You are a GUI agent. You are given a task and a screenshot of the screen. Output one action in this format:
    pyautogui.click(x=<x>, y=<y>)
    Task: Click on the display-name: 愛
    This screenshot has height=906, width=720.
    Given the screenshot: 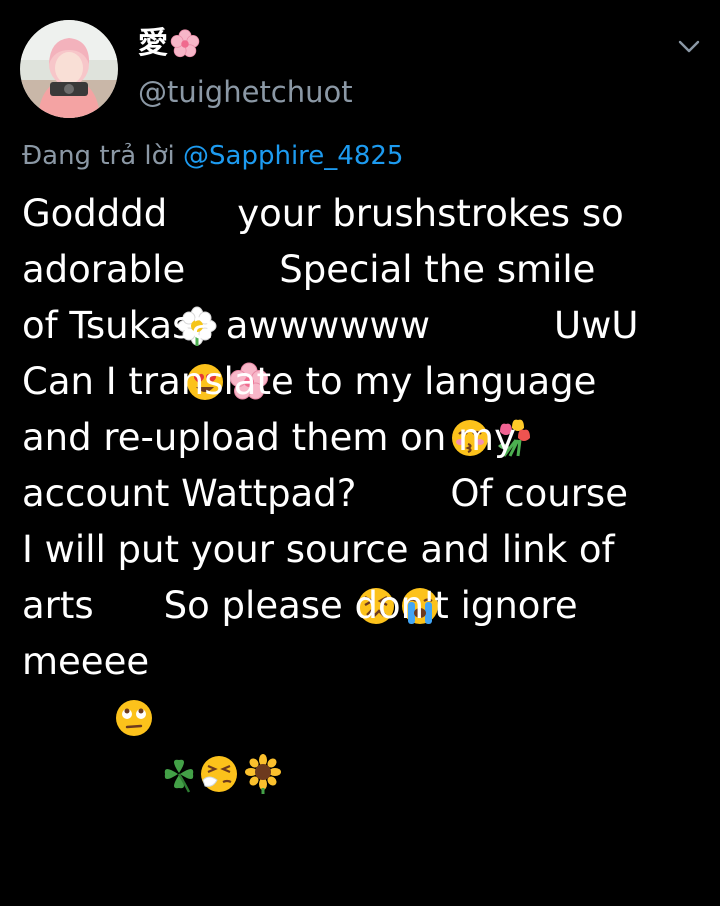 What is the action you would take?
    pyautogui.click(x=169, y=44)
    